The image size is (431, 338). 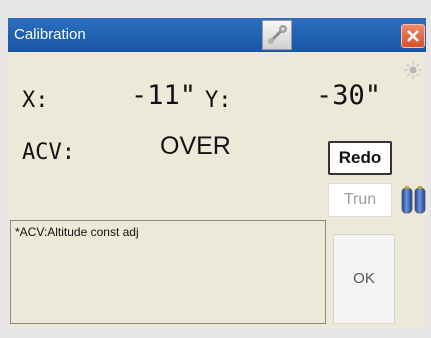 I want to click on close-icon, so click(x=413, y=36).